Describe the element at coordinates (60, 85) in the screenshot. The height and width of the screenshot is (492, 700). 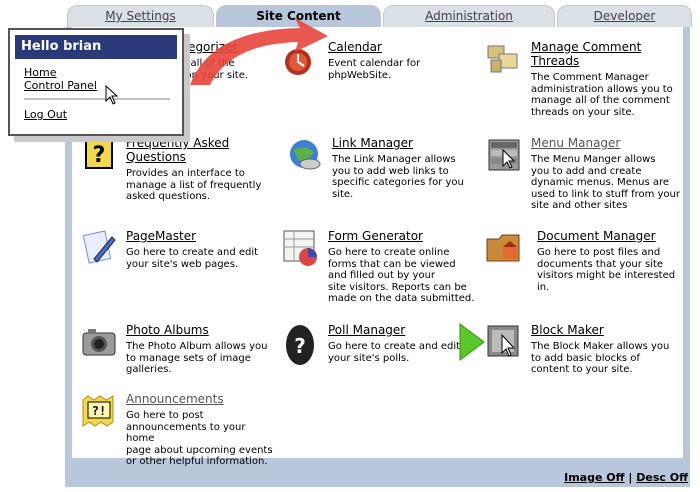
I see `control-panel-link: Control Panel` at that location.